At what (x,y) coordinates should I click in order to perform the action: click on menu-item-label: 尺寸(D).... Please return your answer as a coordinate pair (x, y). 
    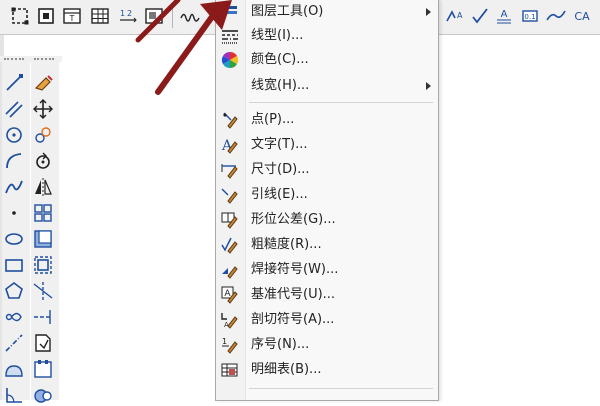
    Looking at the image, I should click on (280, 169).